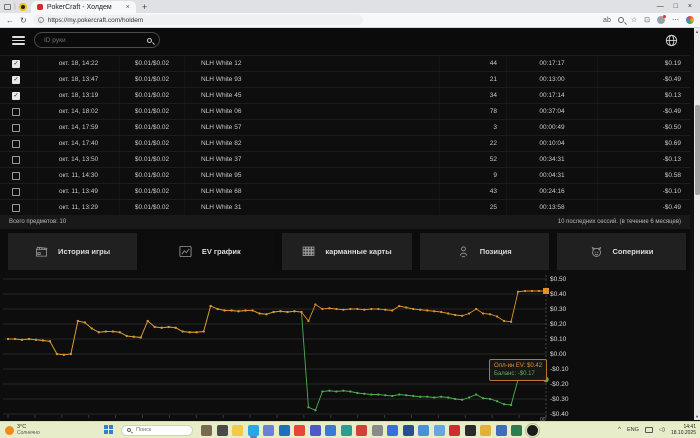 This screenshot has width=700, height=438. I want to click on taskbar-search, so click(157, 430).